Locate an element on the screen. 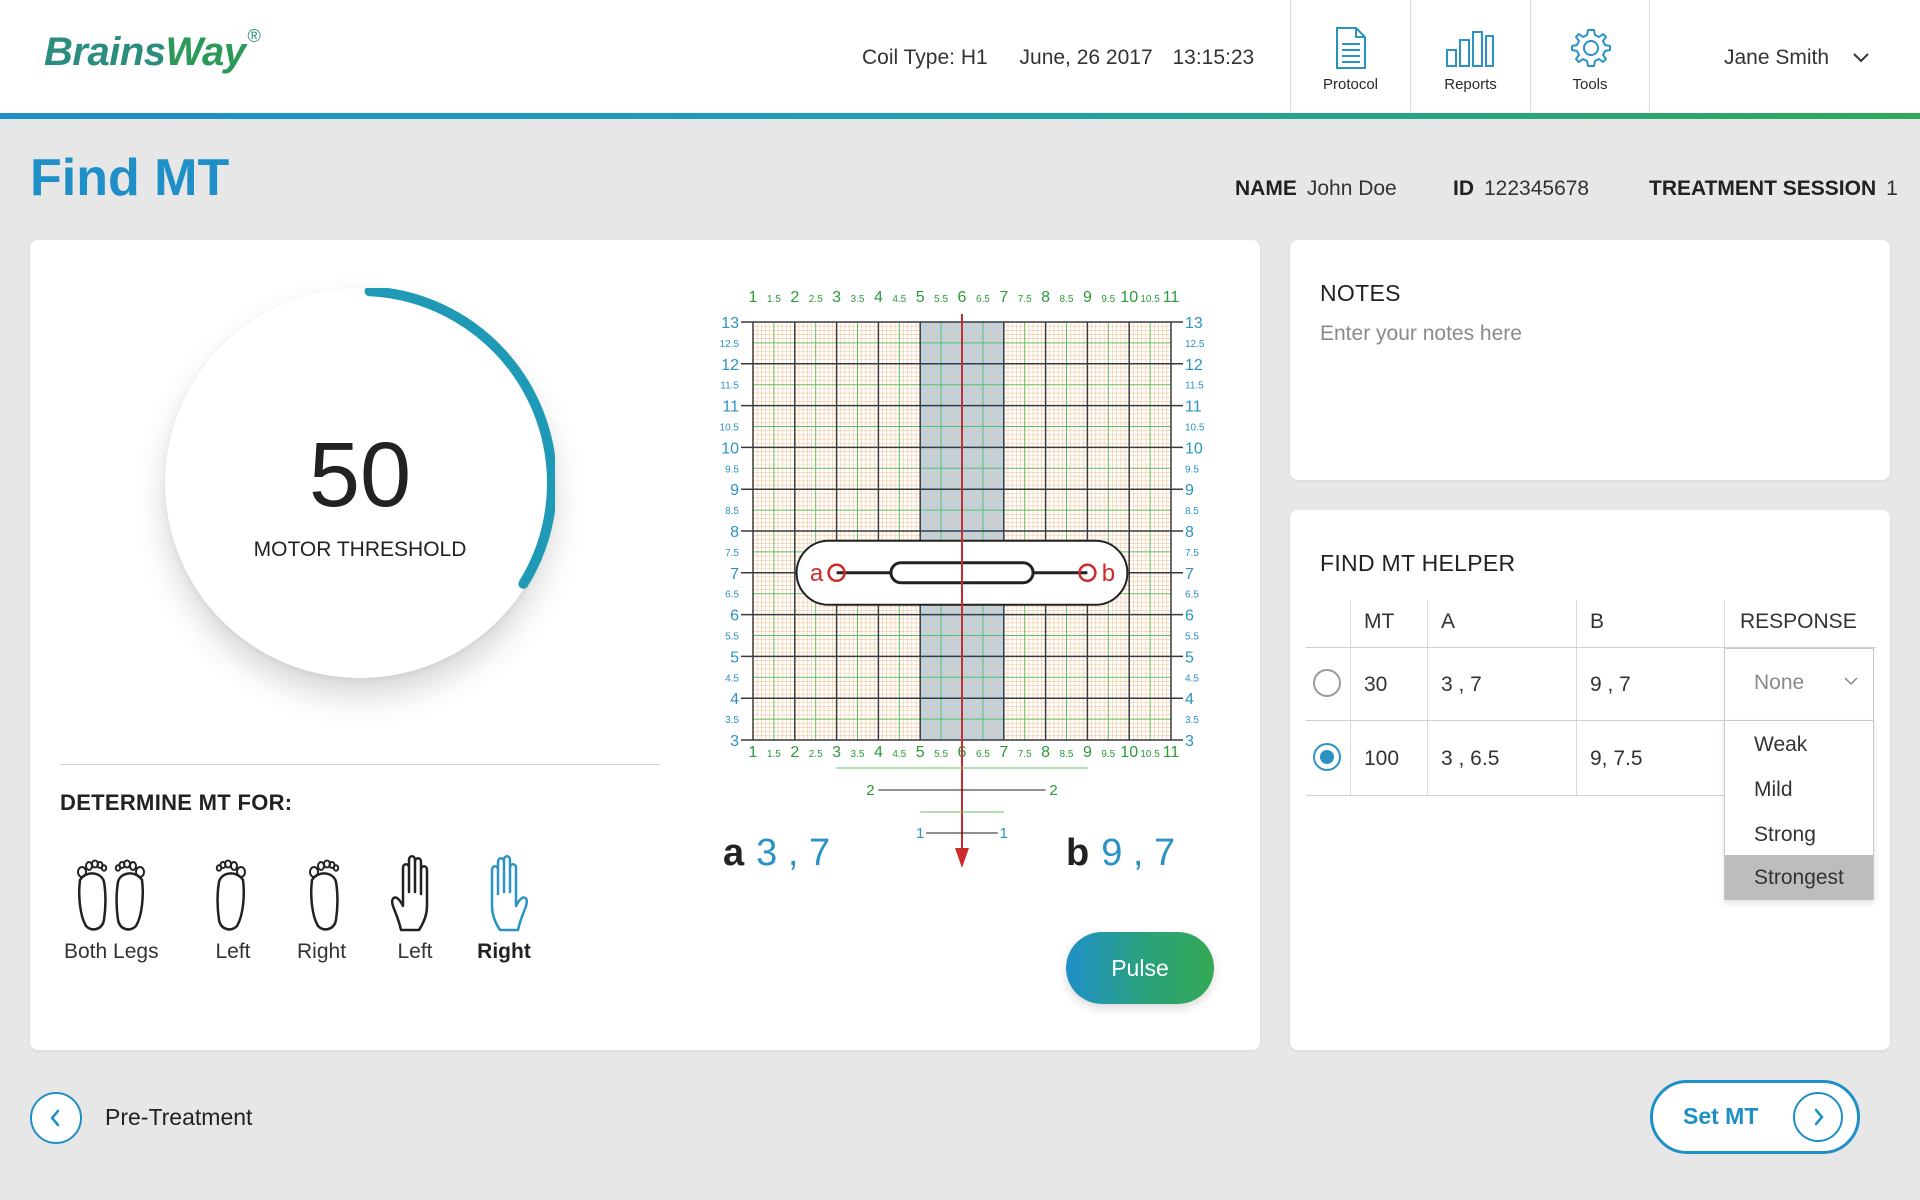  row-mt: 30 is located at coordinates (1376, 684).